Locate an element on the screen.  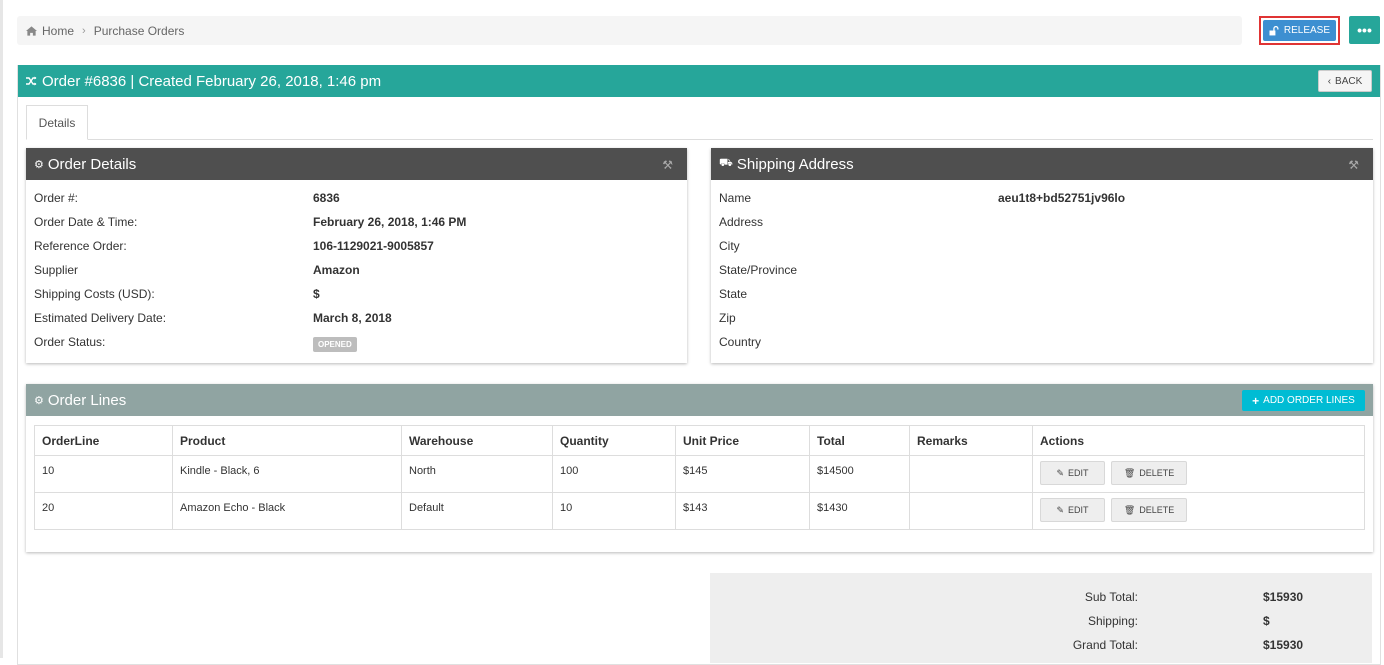
detail-label: Reference Order: is located at coordinates (80, 246).